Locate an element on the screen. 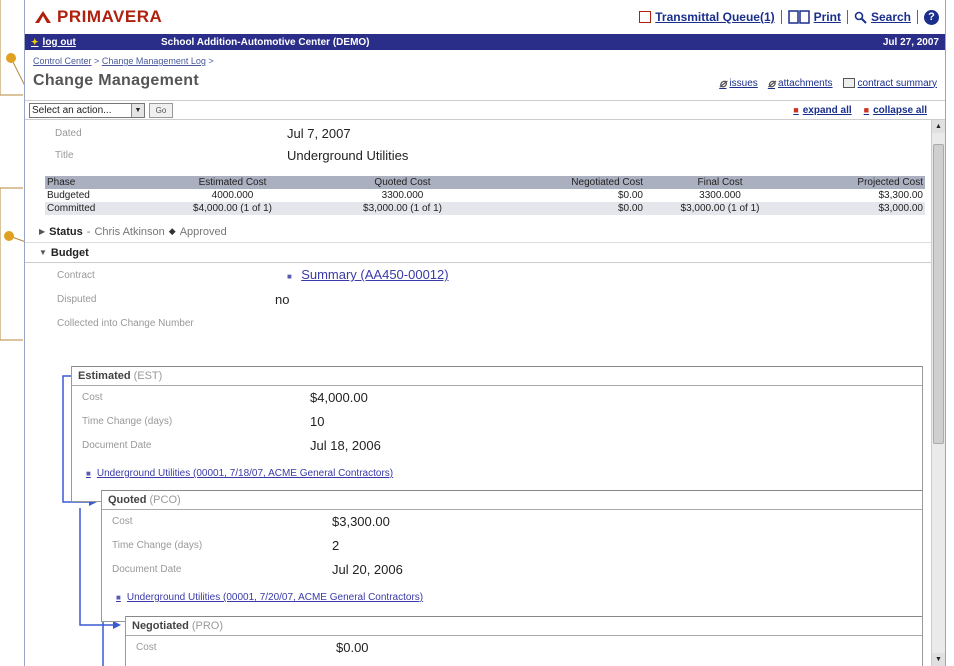 The image size is (954, 666). search-icon is located at coordinates (860, 17).